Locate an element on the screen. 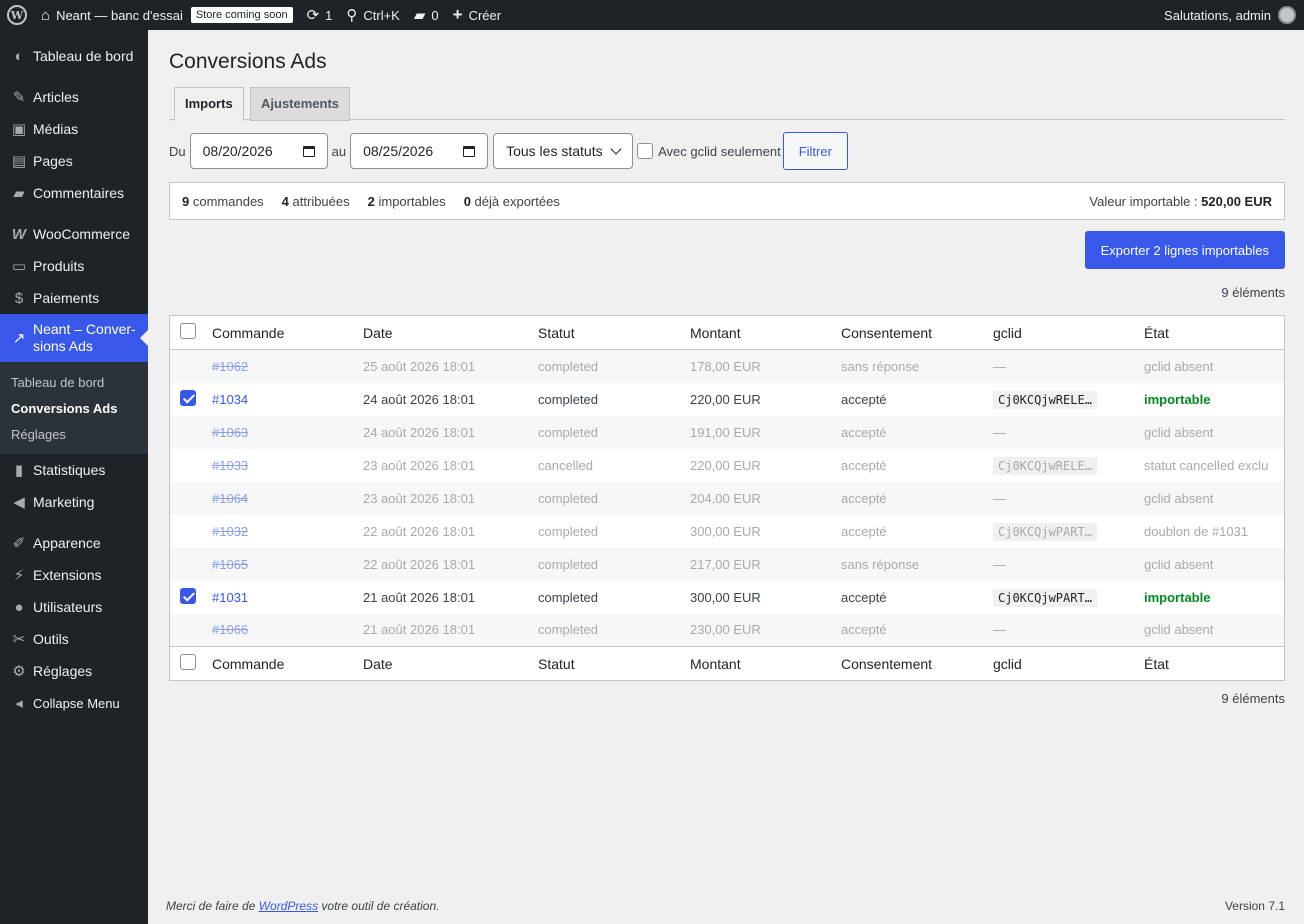 Image resolution: width=1304 pixels, height=924 pixels. wordpress-link: WordPress is located at coordinates (288, 906).